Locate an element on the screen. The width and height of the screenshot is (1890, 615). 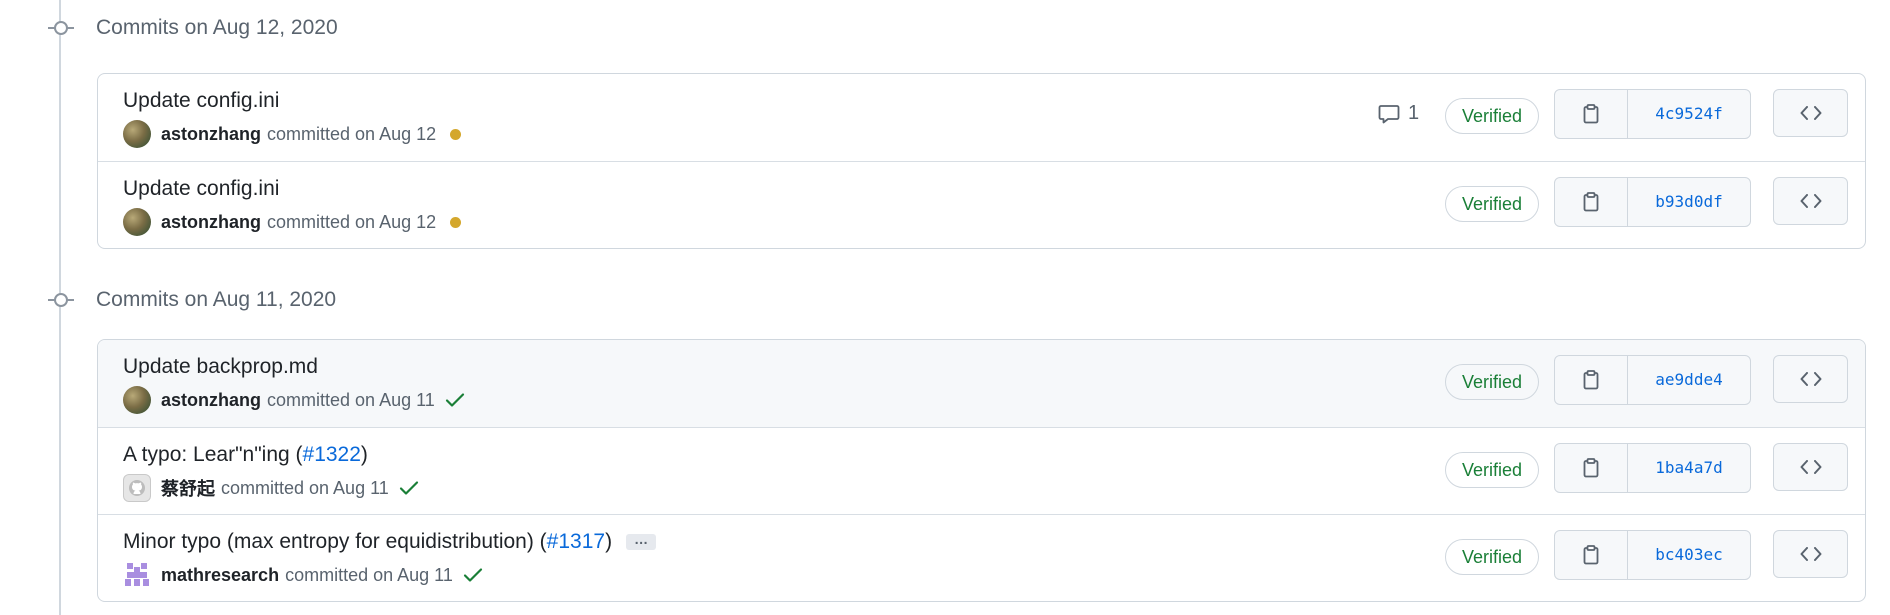
commit-sha-link: b93d0df is located at coordinates (1689, 202).